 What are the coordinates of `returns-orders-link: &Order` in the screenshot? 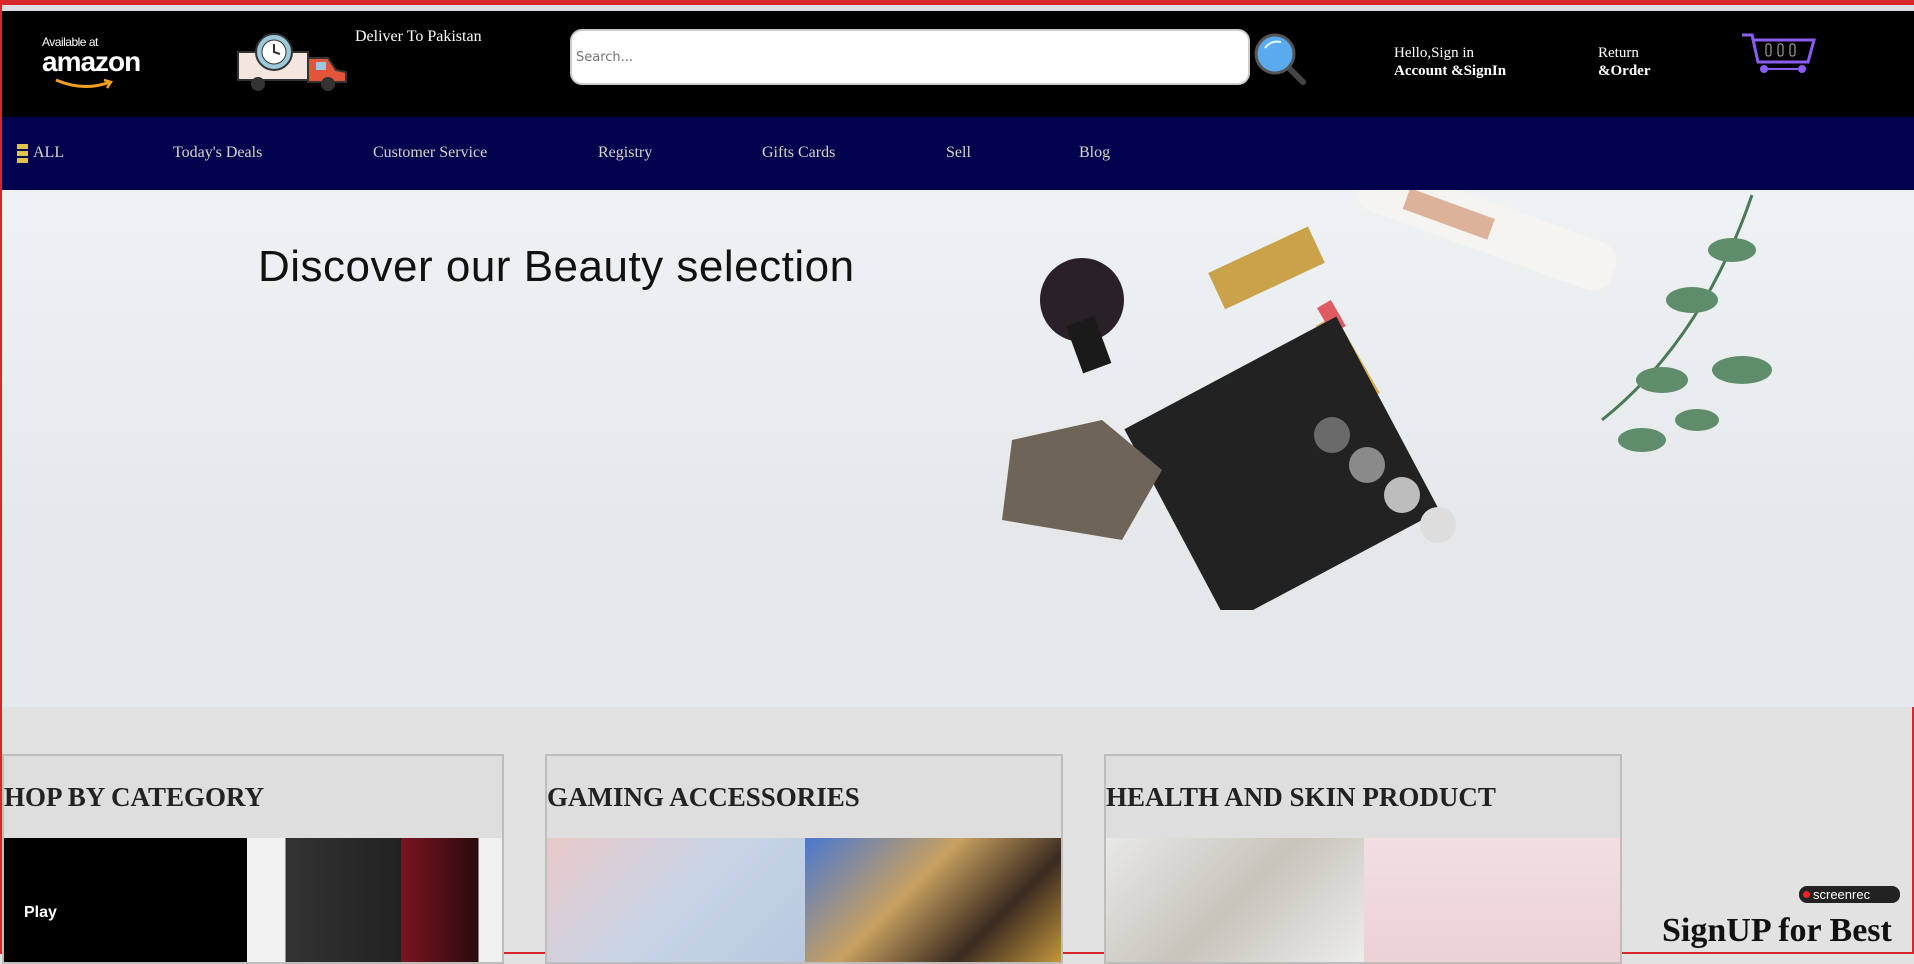 It's located at (1624, 71).